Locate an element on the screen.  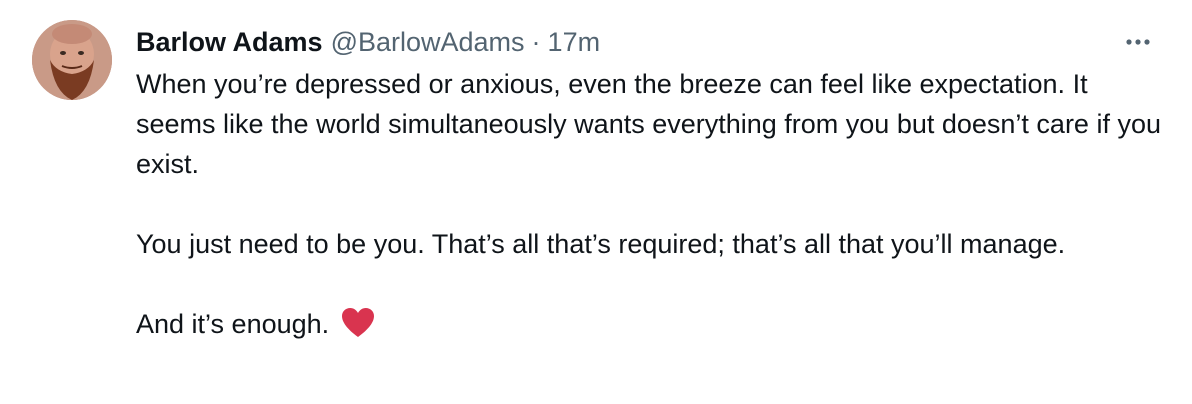
more-options-button is located at coordinates (1138, 42).